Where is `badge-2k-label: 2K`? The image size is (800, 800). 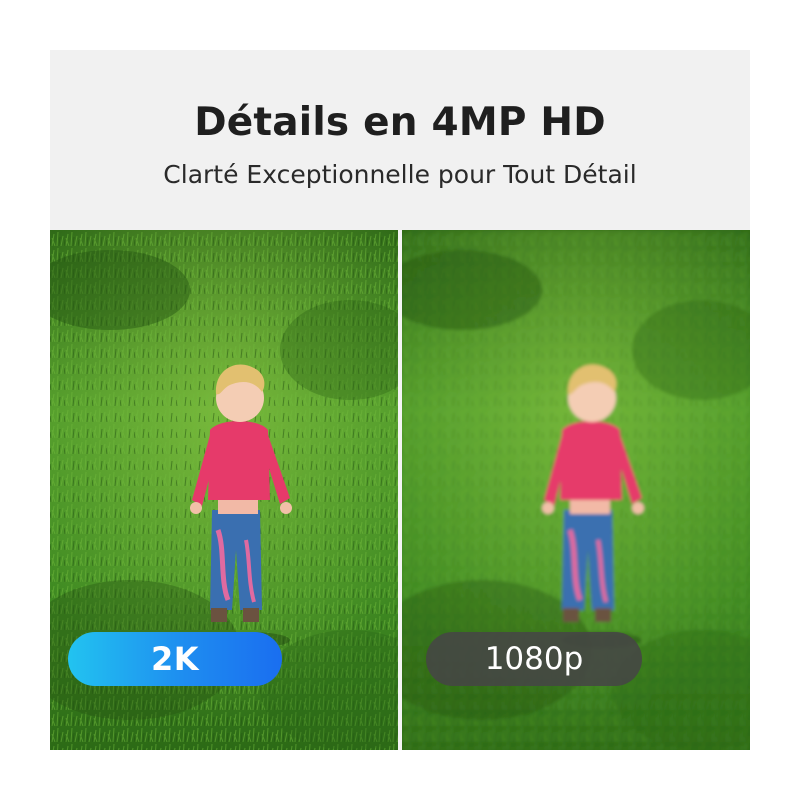 badge-2k-label: 2K is located at coordinates (175, 659).